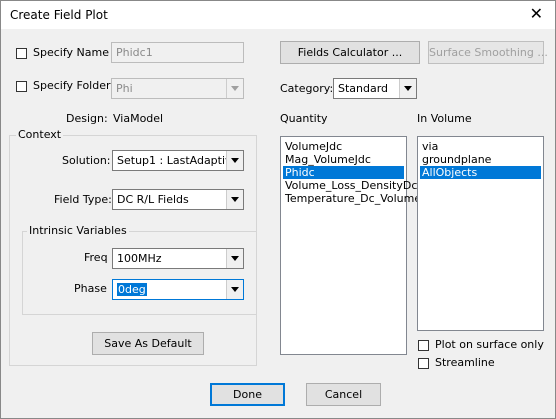 The width and height of the screenshot is (556, 419). I want to click on solution-select: Setup1 : LastAdaptive, so click(178, 160).